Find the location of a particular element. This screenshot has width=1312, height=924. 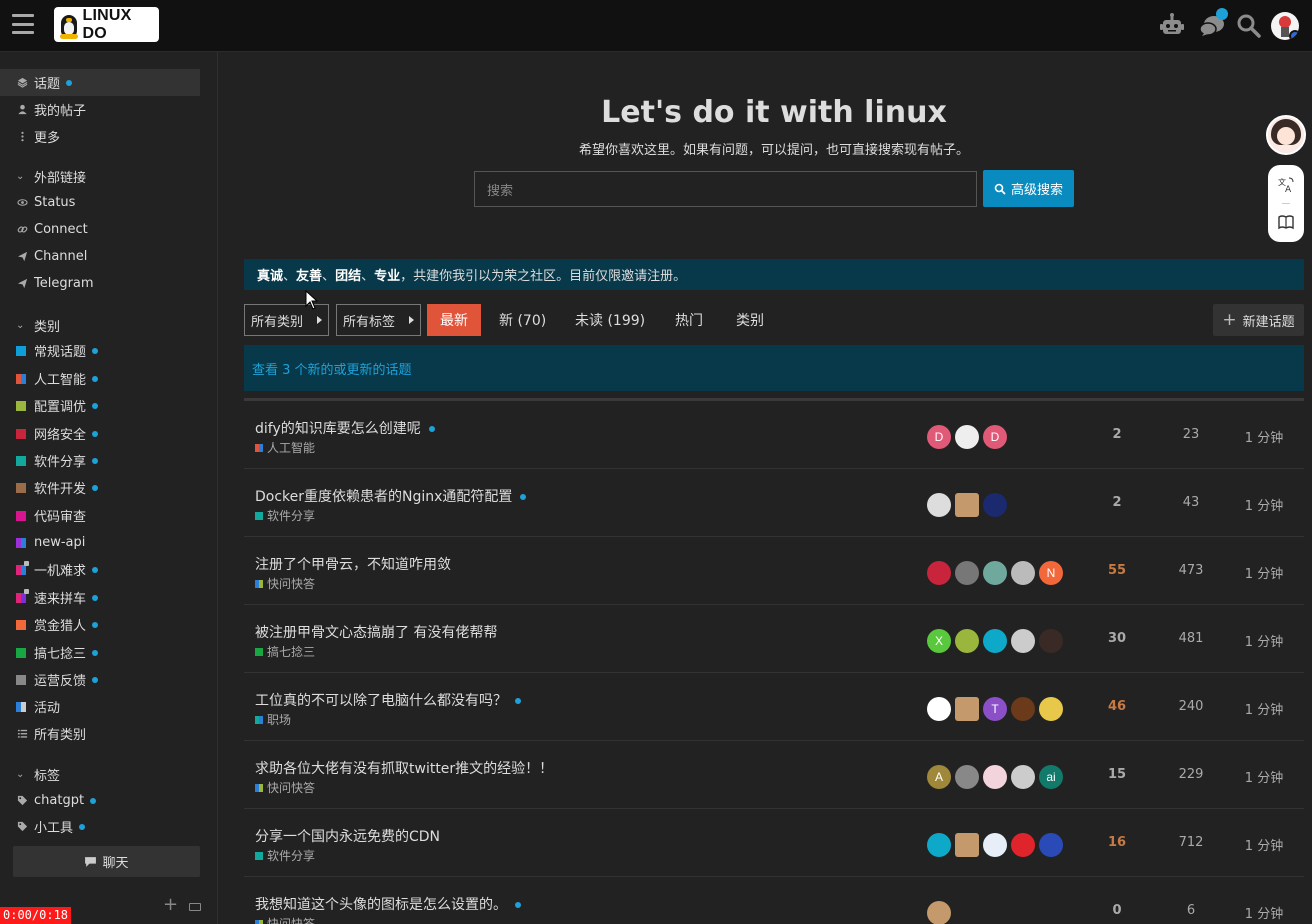

topic-row: 工位真的不可以除了电脑什么都没有吗？ 职场 T 46 240 1 分钟 is located at coordinates (774, 707).